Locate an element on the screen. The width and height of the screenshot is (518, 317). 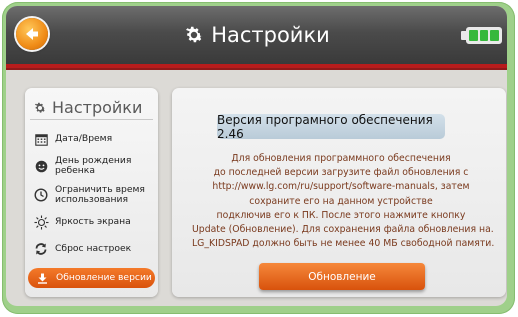
back-arrow-icon is located at coordinates (32, 34).